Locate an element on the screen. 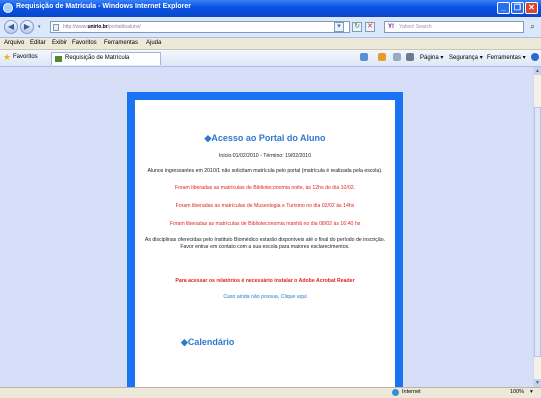 The width and height of the screenshot is (541, 398). print-icon is located at coordinates (410, 57).